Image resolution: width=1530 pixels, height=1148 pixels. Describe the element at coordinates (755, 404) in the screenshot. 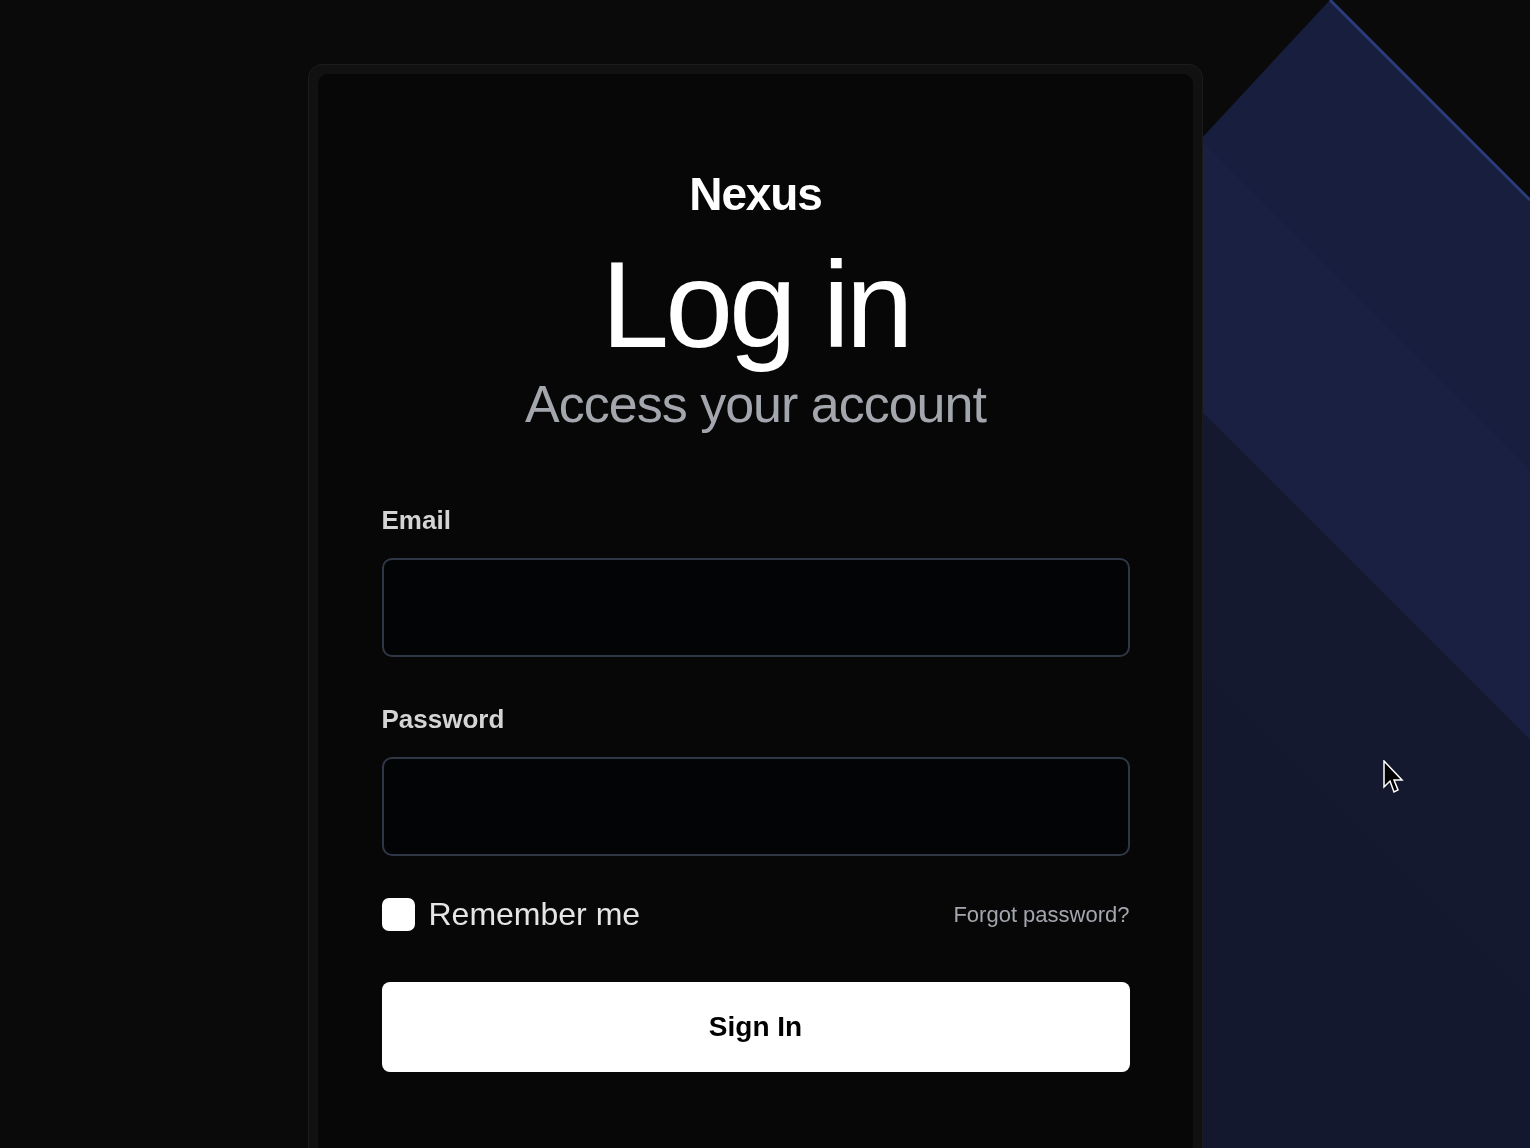

I see `subtitle: Access your account` at that location.